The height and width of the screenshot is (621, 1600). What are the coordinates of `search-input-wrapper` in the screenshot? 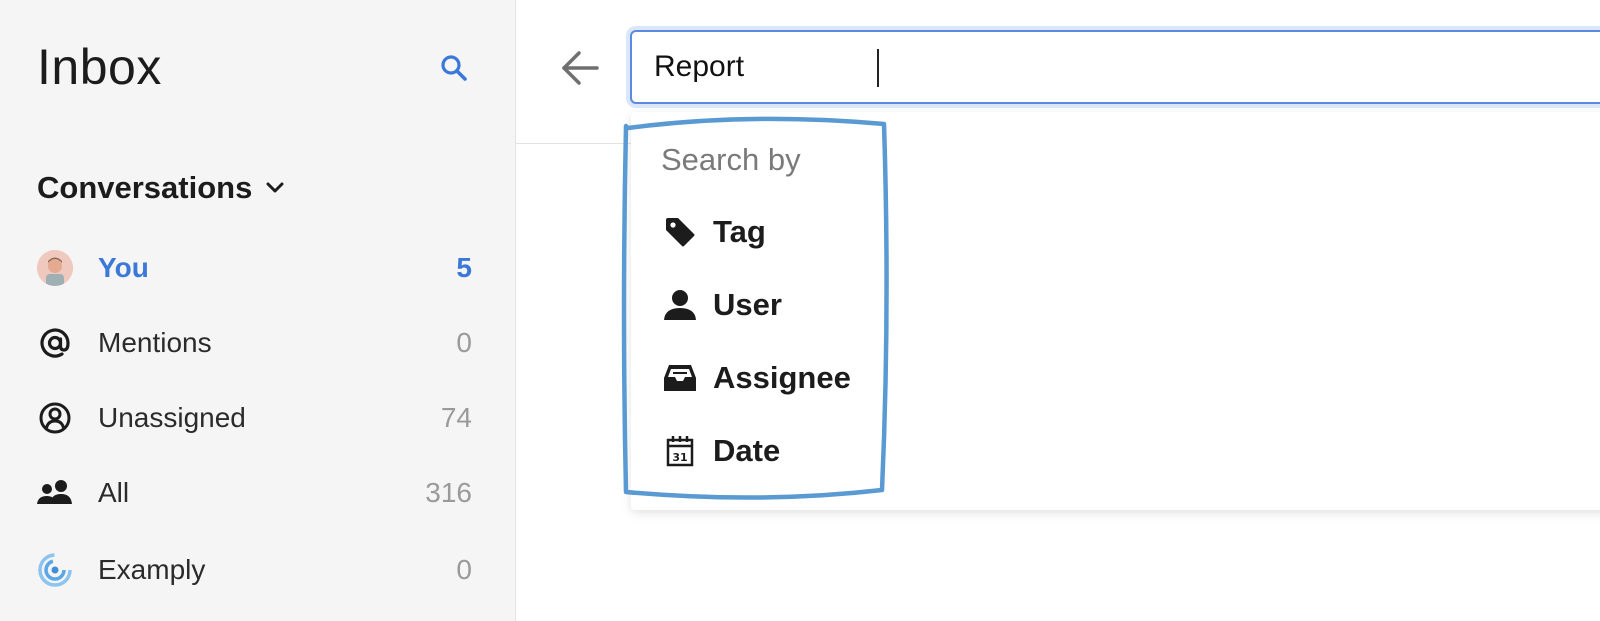 It's located at (1115, 67).